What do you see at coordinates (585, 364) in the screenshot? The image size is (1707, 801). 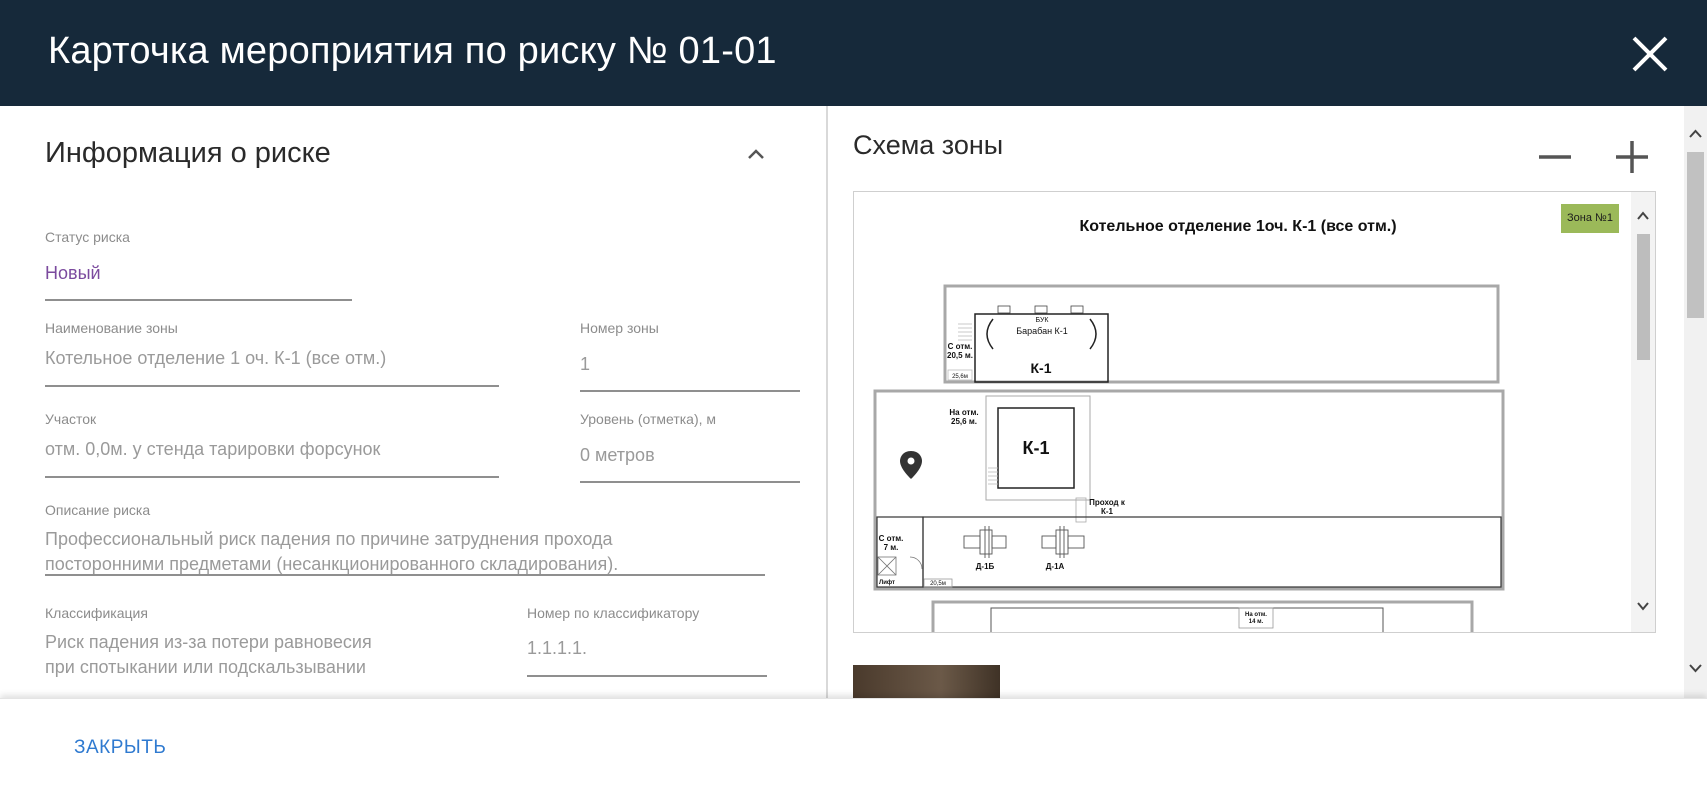 I see `zone-number-value: 1` at bounding box center [585, 364].